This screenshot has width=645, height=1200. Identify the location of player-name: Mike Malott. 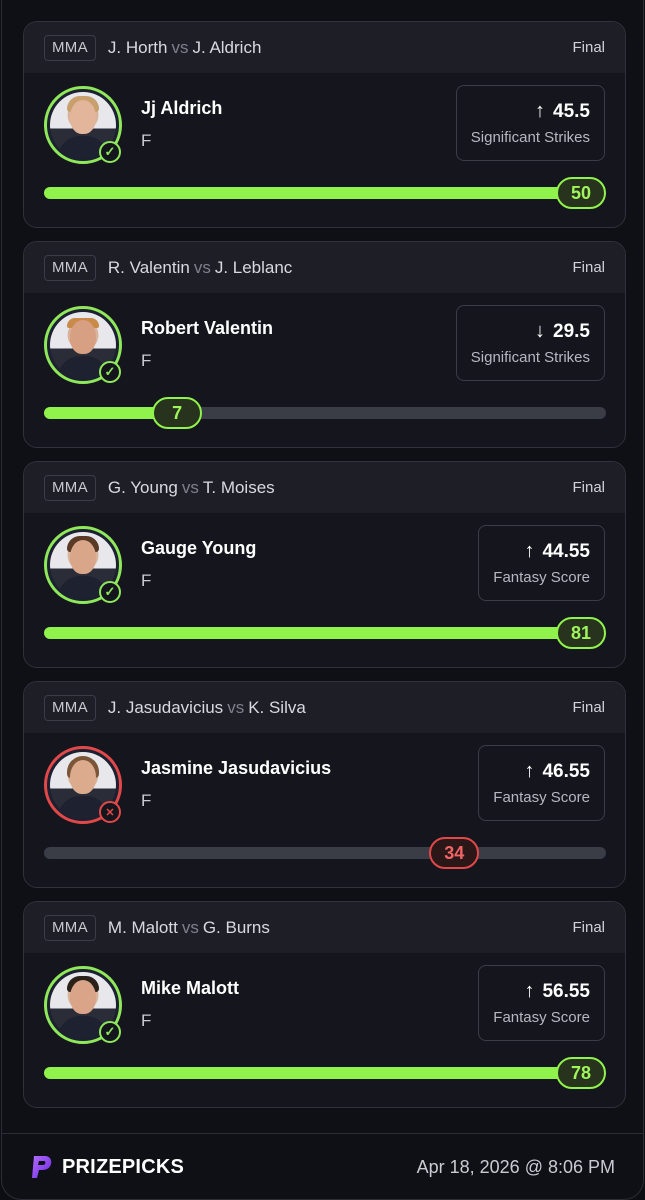
(190, 988).